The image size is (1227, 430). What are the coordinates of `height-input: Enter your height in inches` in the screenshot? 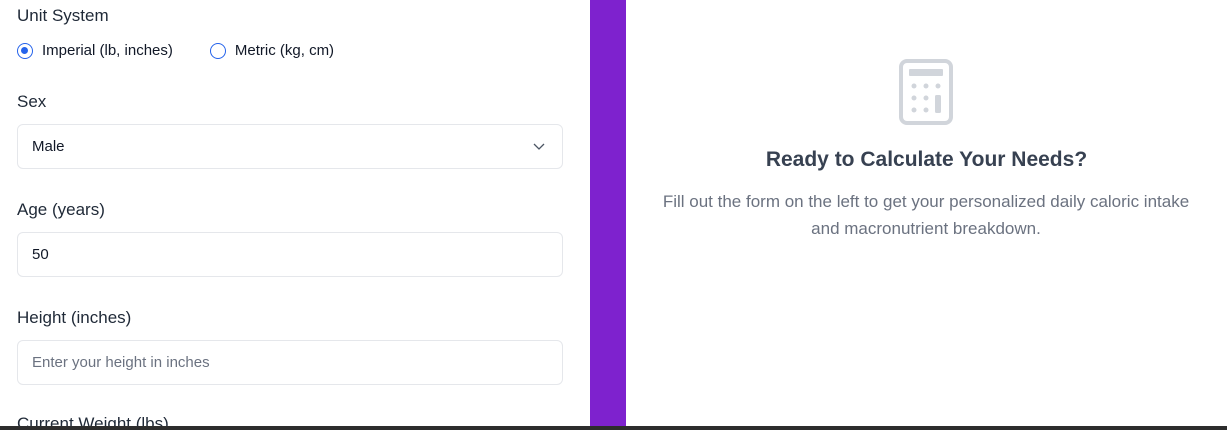 It's located at (290, 362).